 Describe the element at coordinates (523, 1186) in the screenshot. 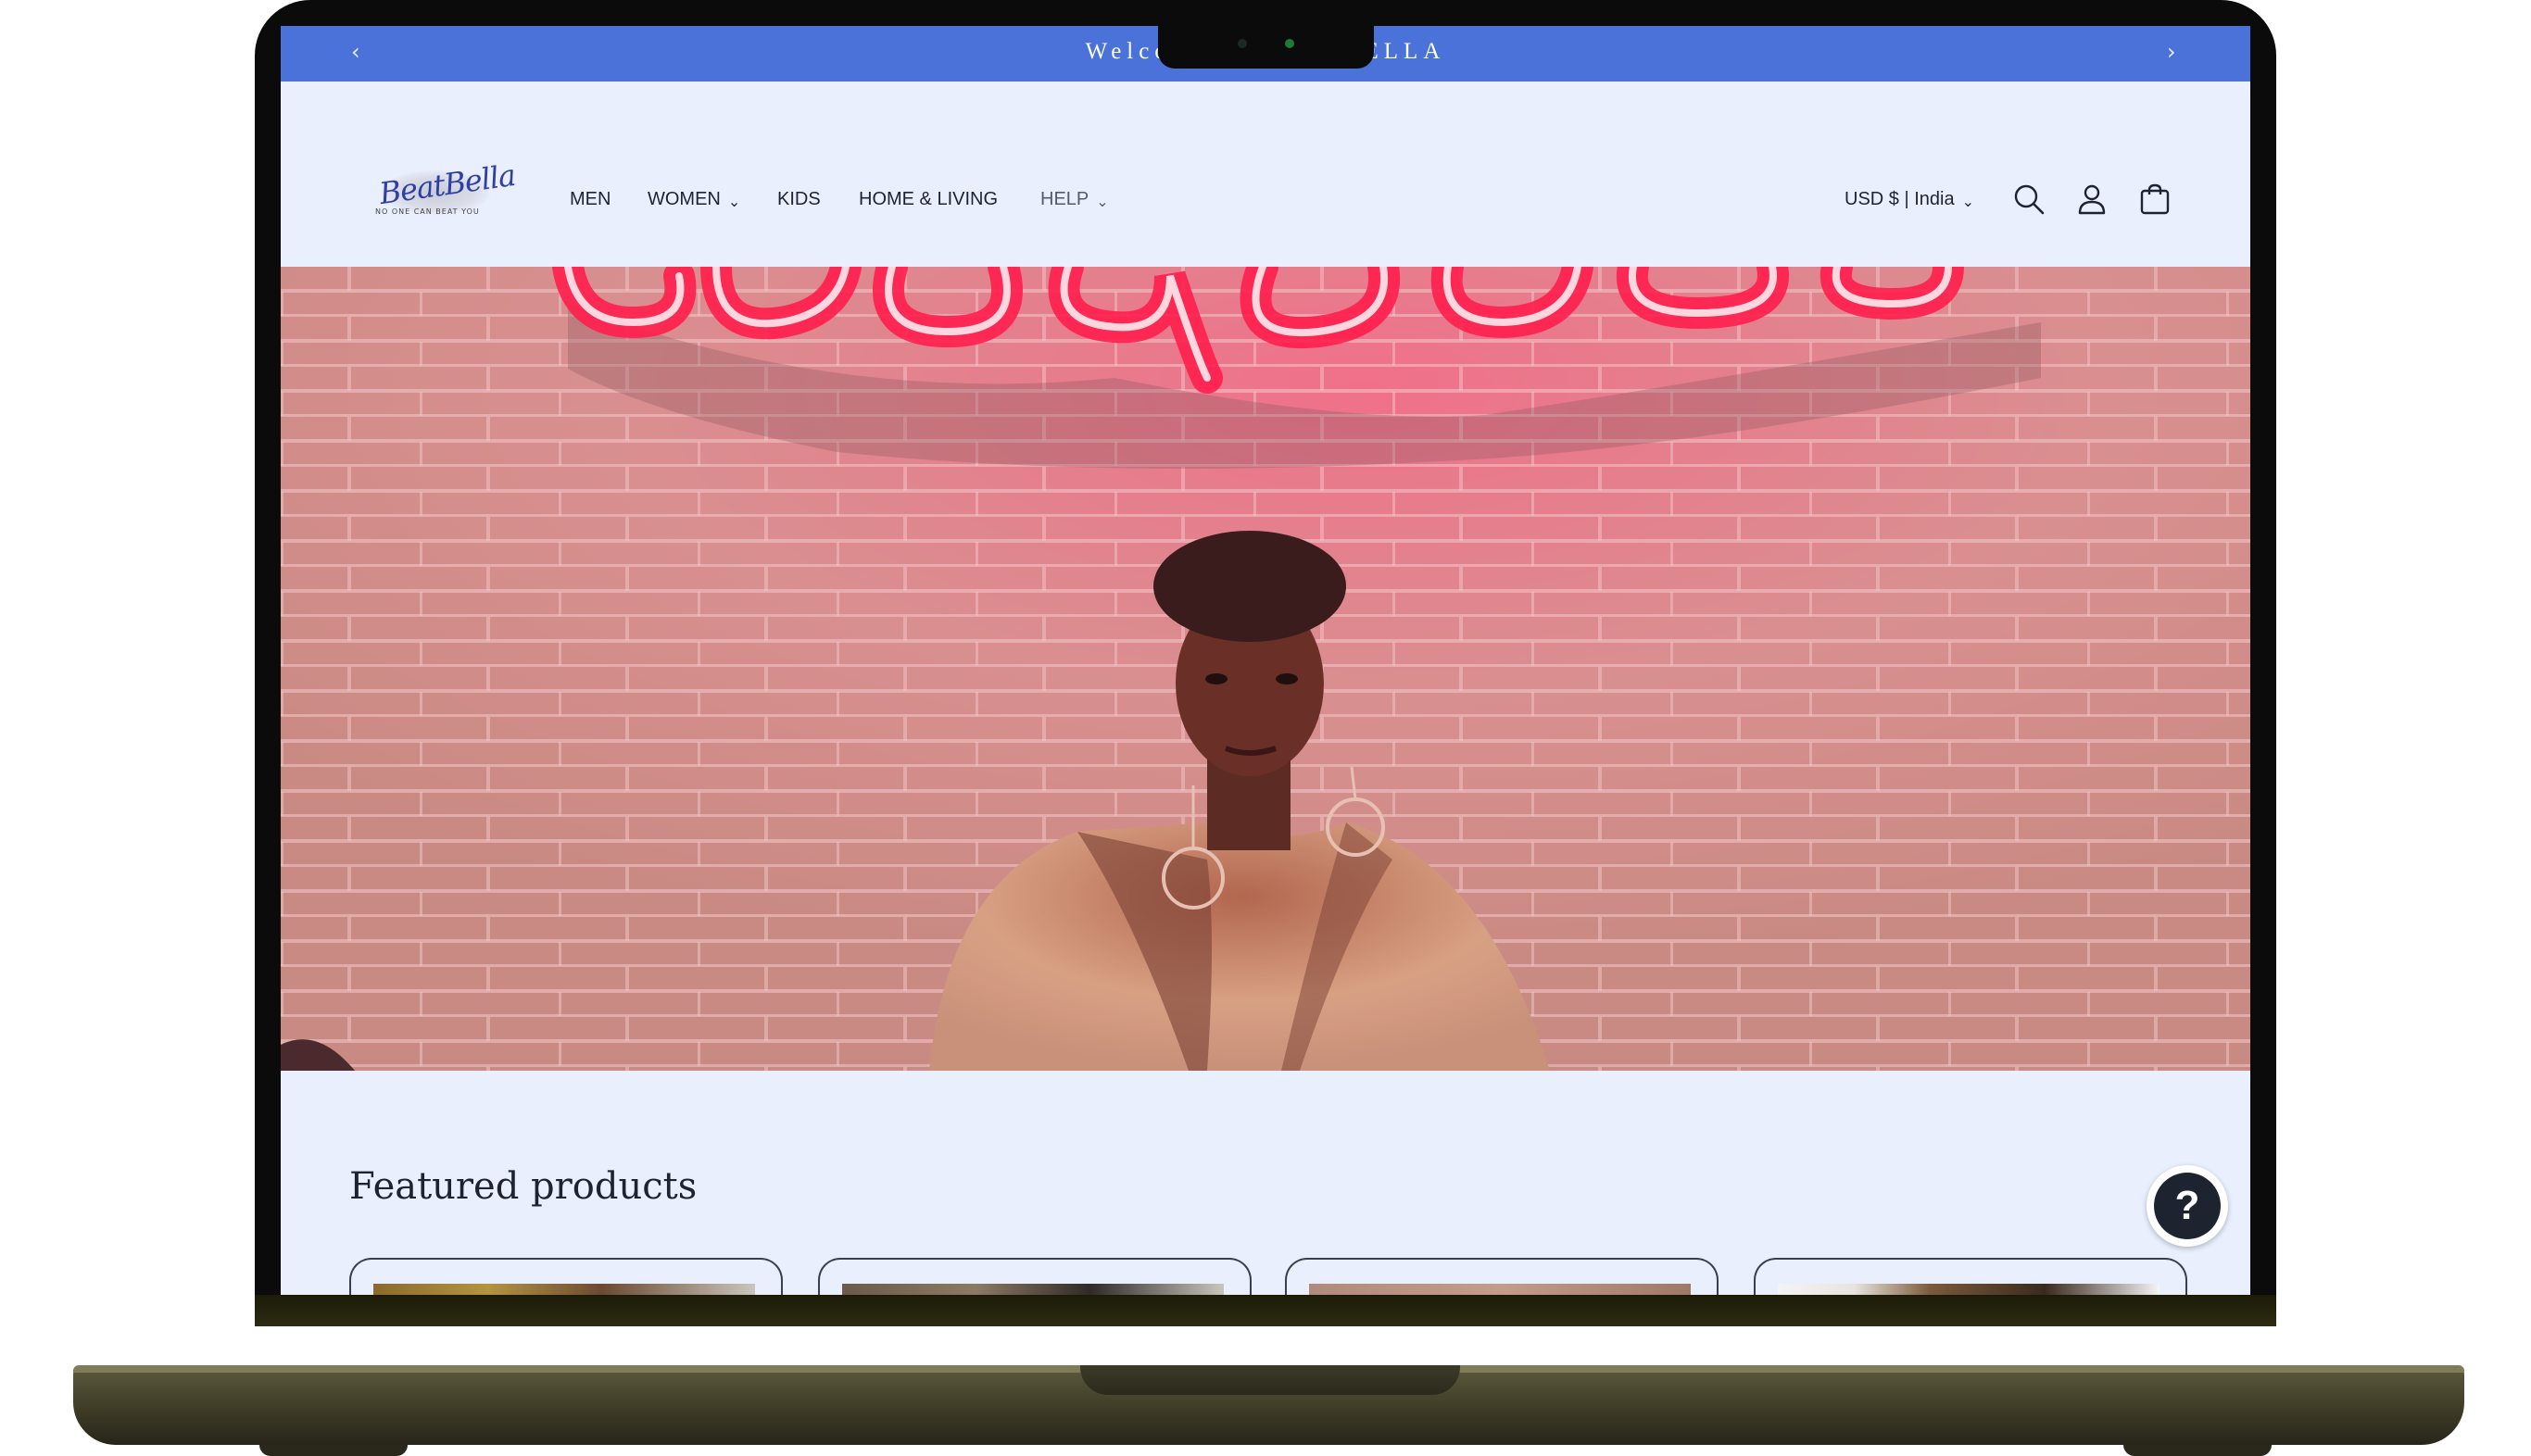

I see `featured-products-heading: Featured products` at that location.